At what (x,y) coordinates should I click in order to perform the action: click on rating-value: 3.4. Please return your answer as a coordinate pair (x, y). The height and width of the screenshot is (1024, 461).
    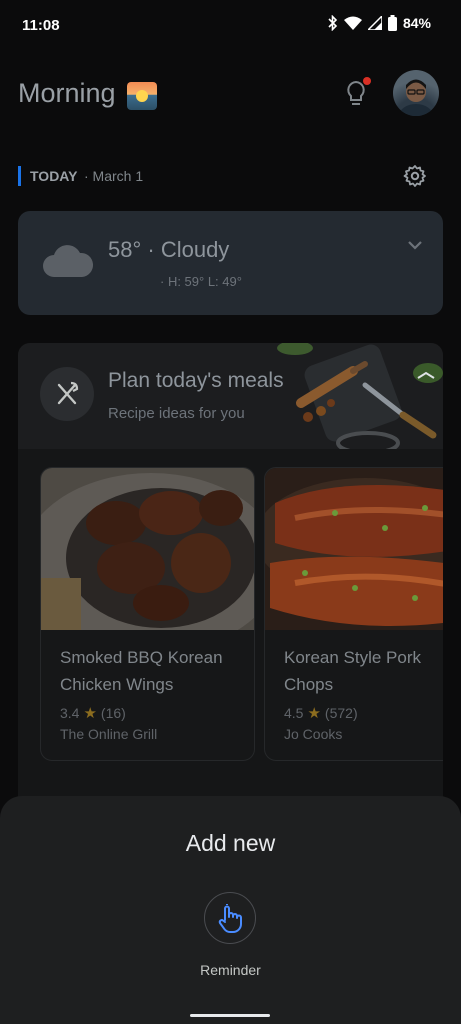
    Looking at the image, I should click on (70, 713).